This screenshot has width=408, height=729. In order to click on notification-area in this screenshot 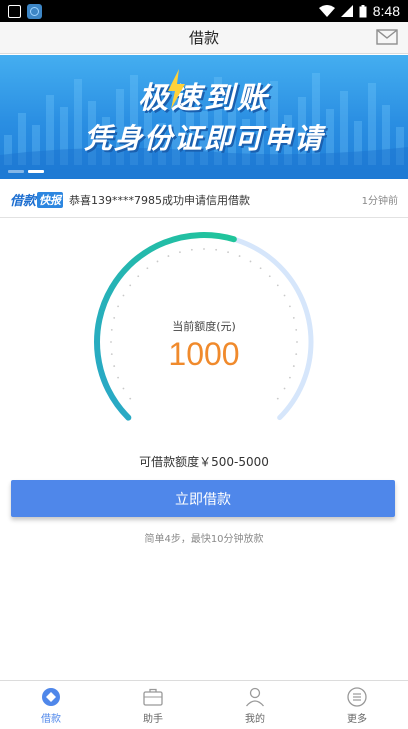, I will do `click(25, 11)`.